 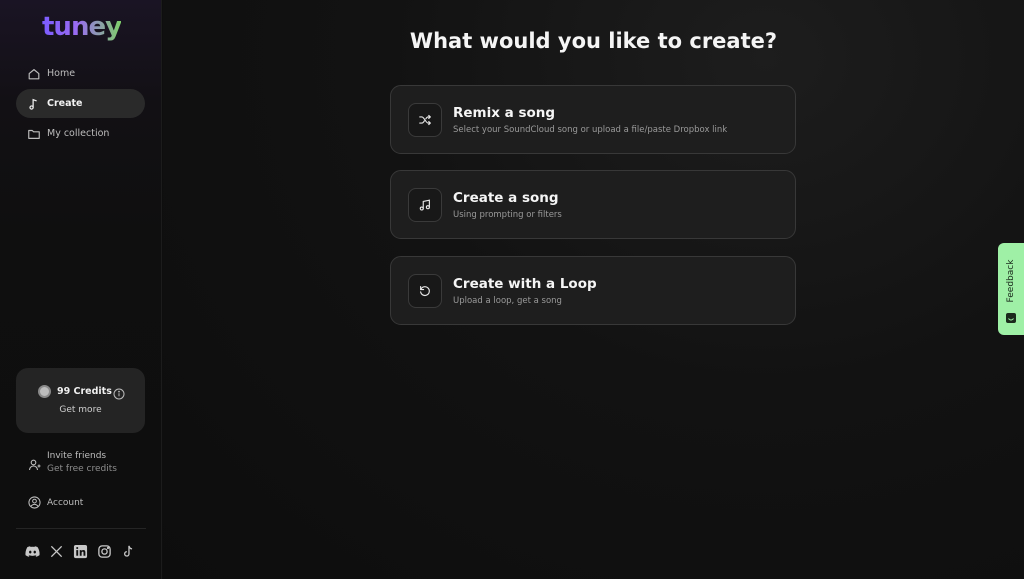 What do you see at coordinates (593, 41) in the screenshot?
I see `page-title: What would you like to create?` at bounding box center [593, 41].